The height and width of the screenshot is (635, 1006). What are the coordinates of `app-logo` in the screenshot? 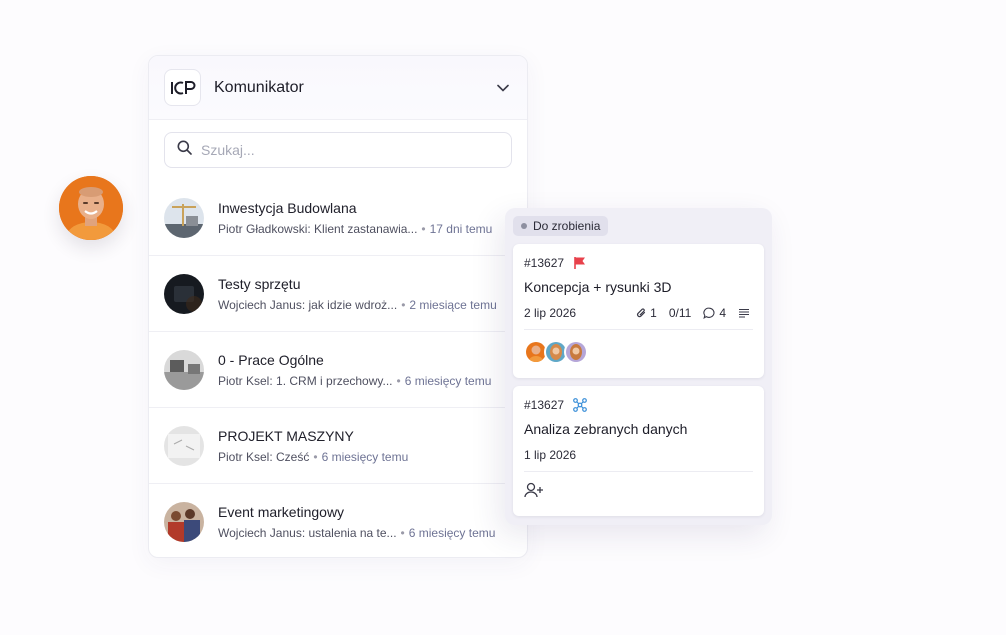 It's located at (182, 87).